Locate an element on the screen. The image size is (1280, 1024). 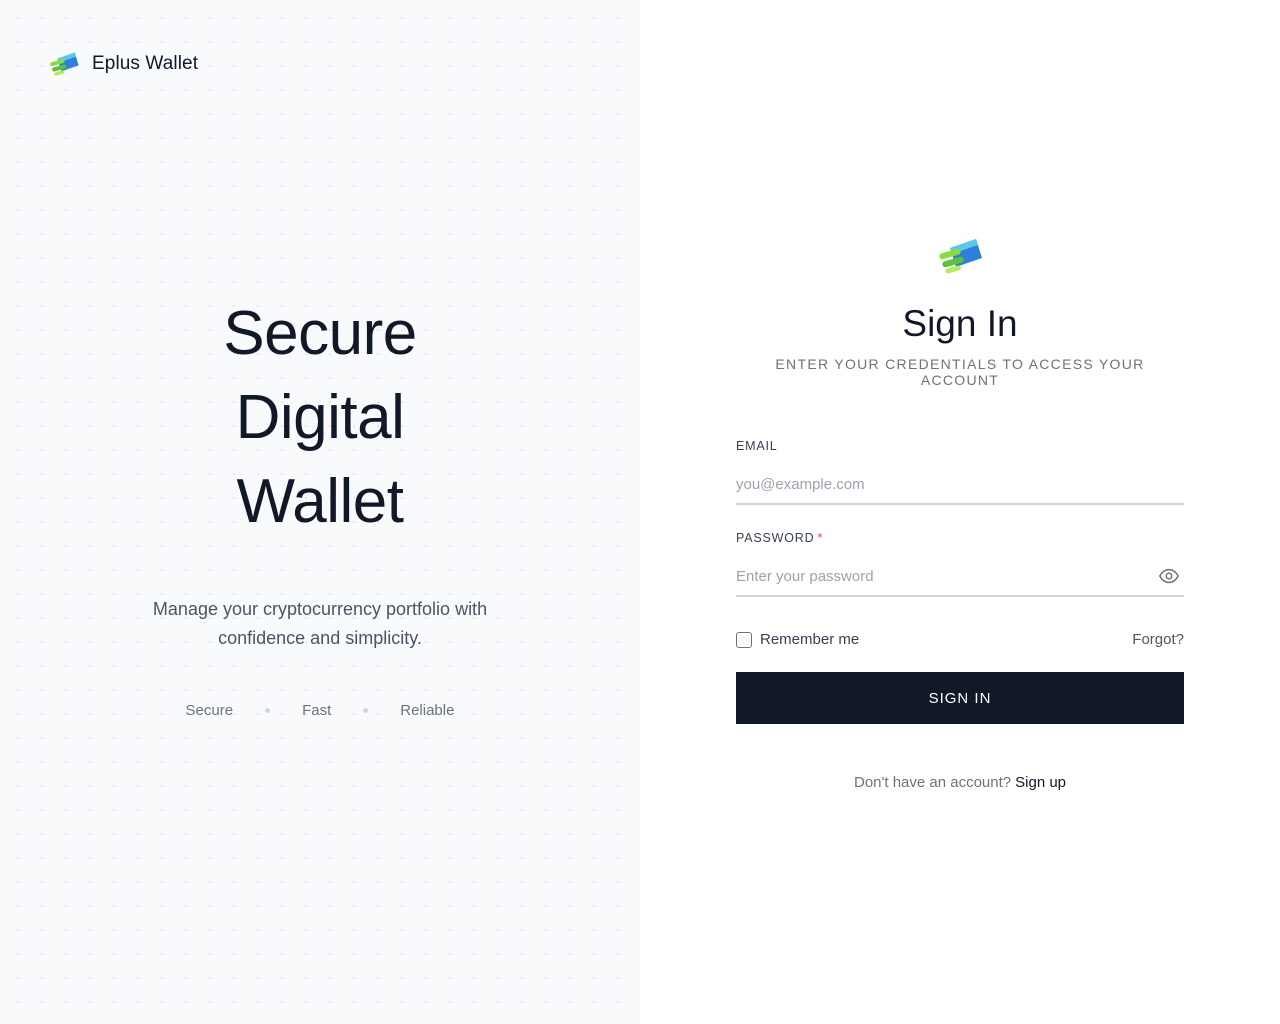
password-label: PASSWORD * is located at coordinates (960, 538).